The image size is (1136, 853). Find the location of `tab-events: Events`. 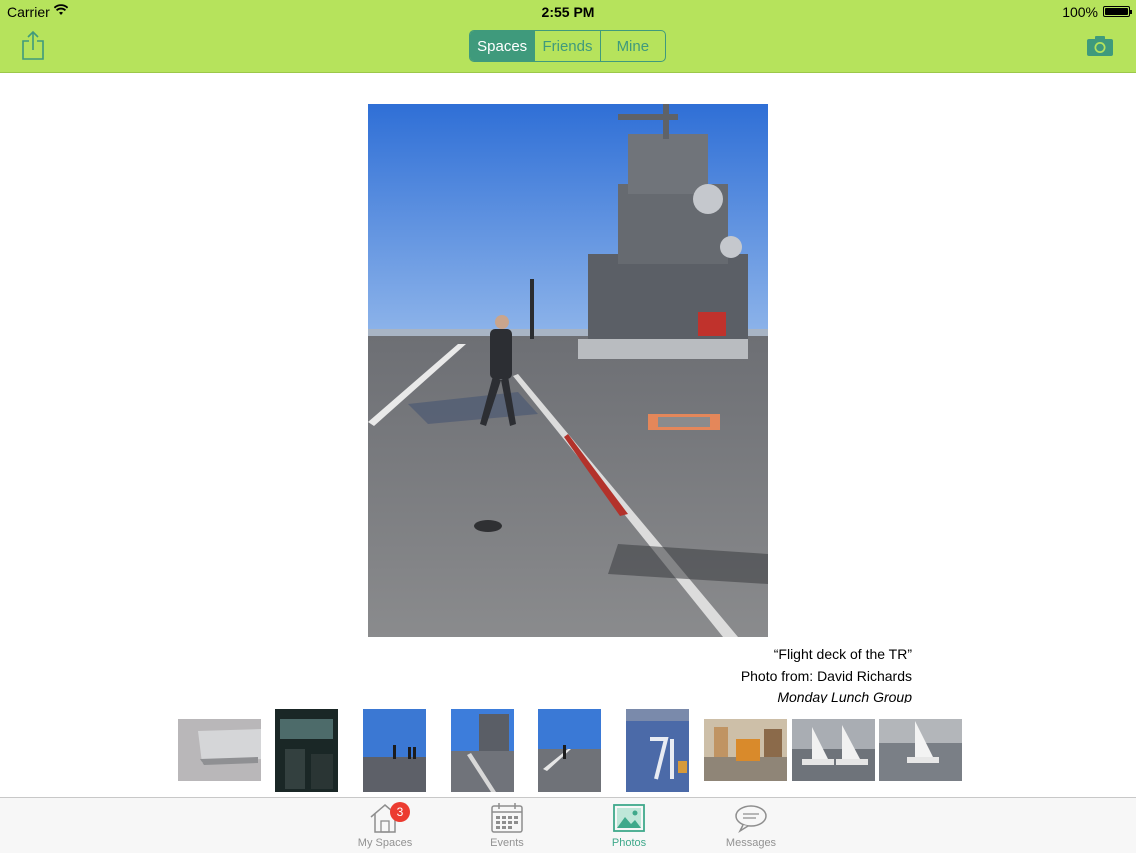

tab-events: Events is located at coordinates (507, 827).